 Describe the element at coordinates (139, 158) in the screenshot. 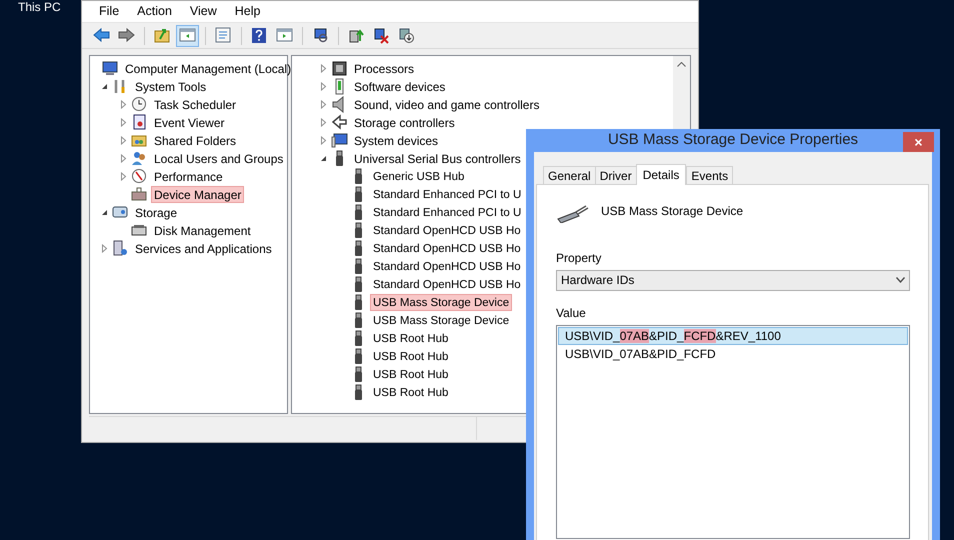

I see `users-icon` at that location.